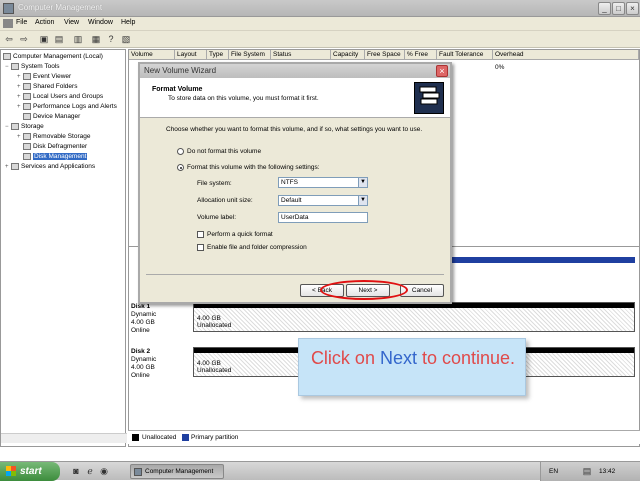  What do you see at coordinates (215, 437) in the screenshot?
I see `legend-primary-partition: Primary partition` at bounding box center [215, 437].